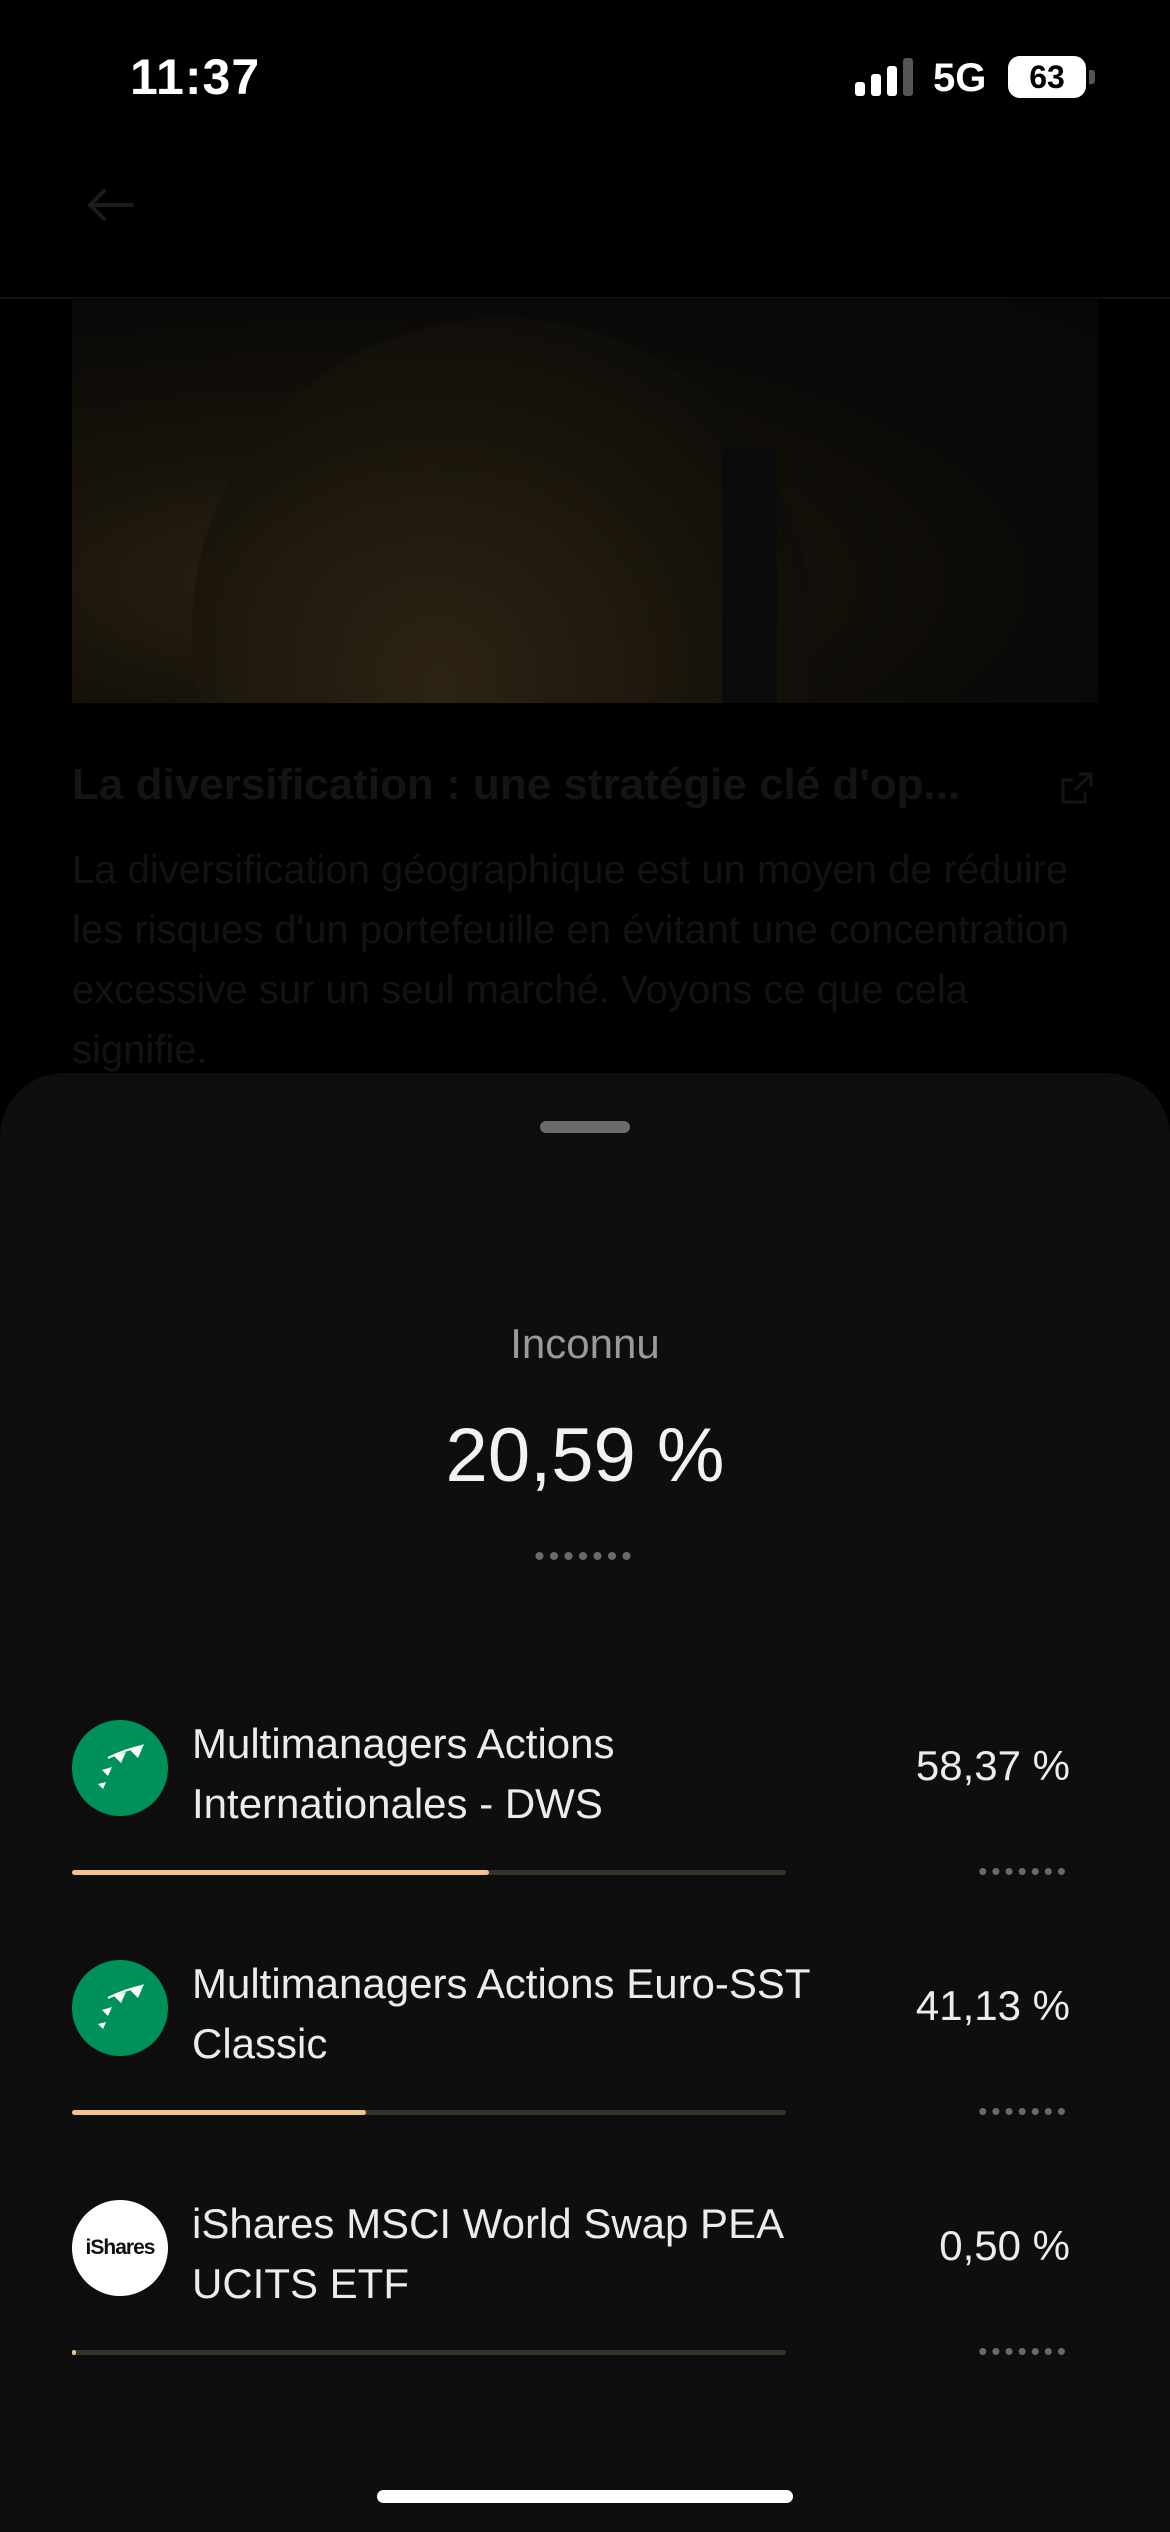 The height and width of the screenshot is (2532, 1170). I want to click on article-image, so click(585, 500).